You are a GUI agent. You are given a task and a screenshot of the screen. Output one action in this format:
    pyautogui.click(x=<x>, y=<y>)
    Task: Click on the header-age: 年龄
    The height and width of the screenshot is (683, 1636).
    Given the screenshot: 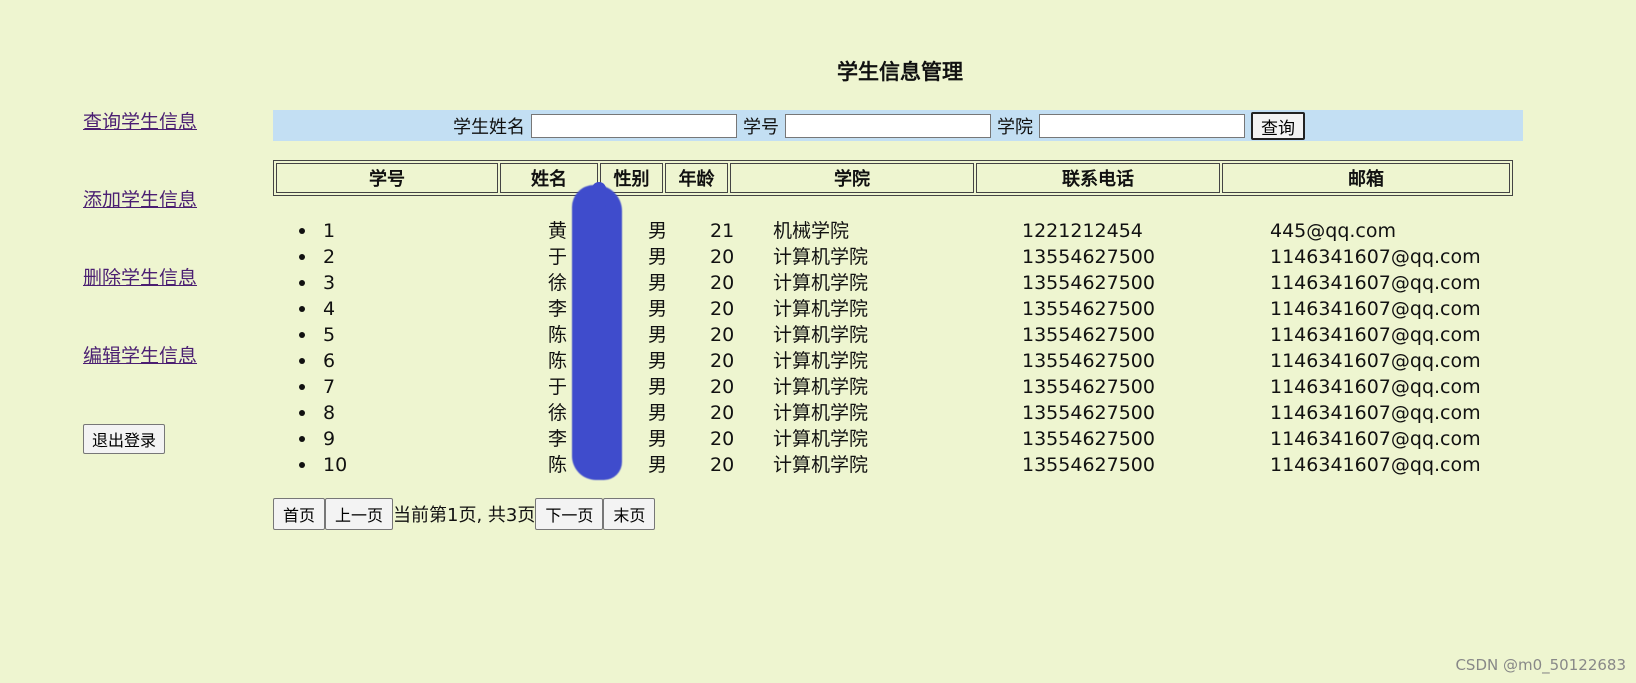 What is the action you would take?
    pyautogui.click(x=696, y=178)
    